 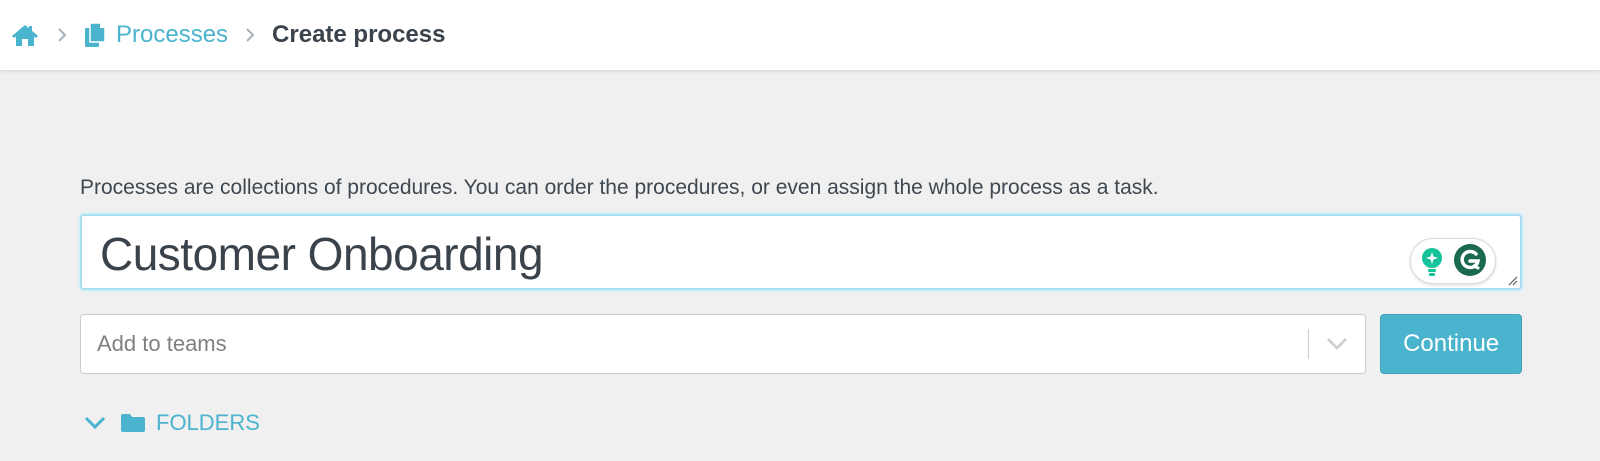 I want to click on breadcrumb-current: Create process, so click(x=359, y=34).